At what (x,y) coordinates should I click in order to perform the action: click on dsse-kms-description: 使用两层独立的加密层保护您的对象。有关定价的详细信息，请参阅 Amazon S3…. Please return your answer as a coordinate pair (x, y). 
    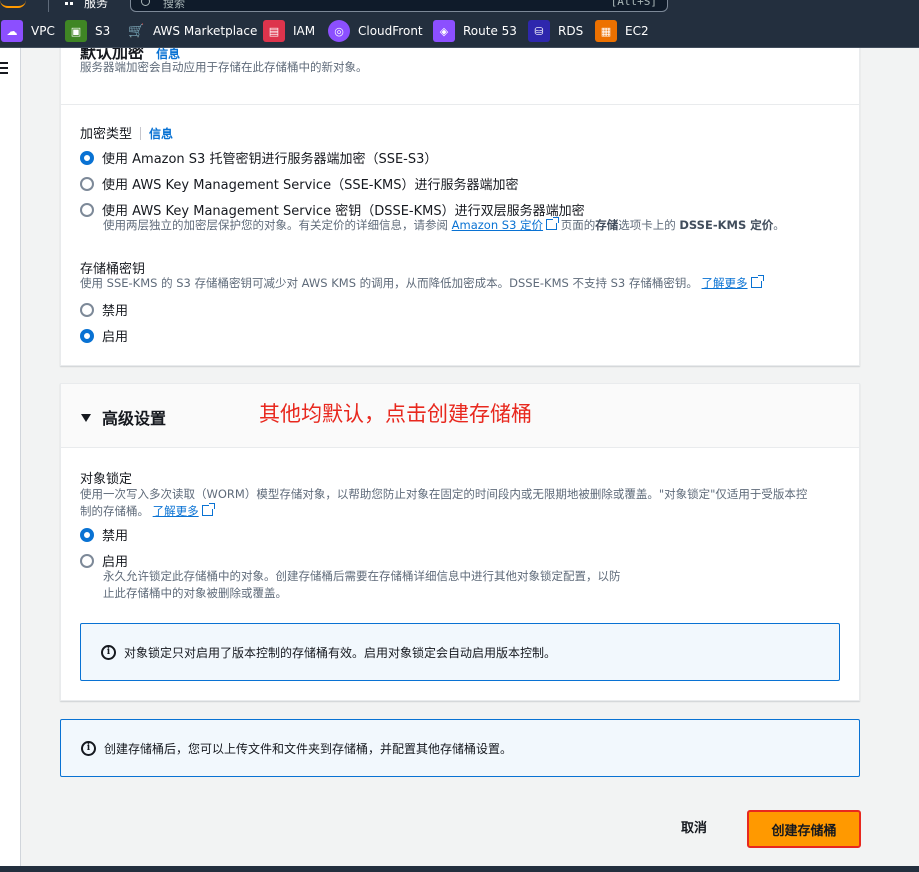
    Looking at the image, I should click on (444, 225).